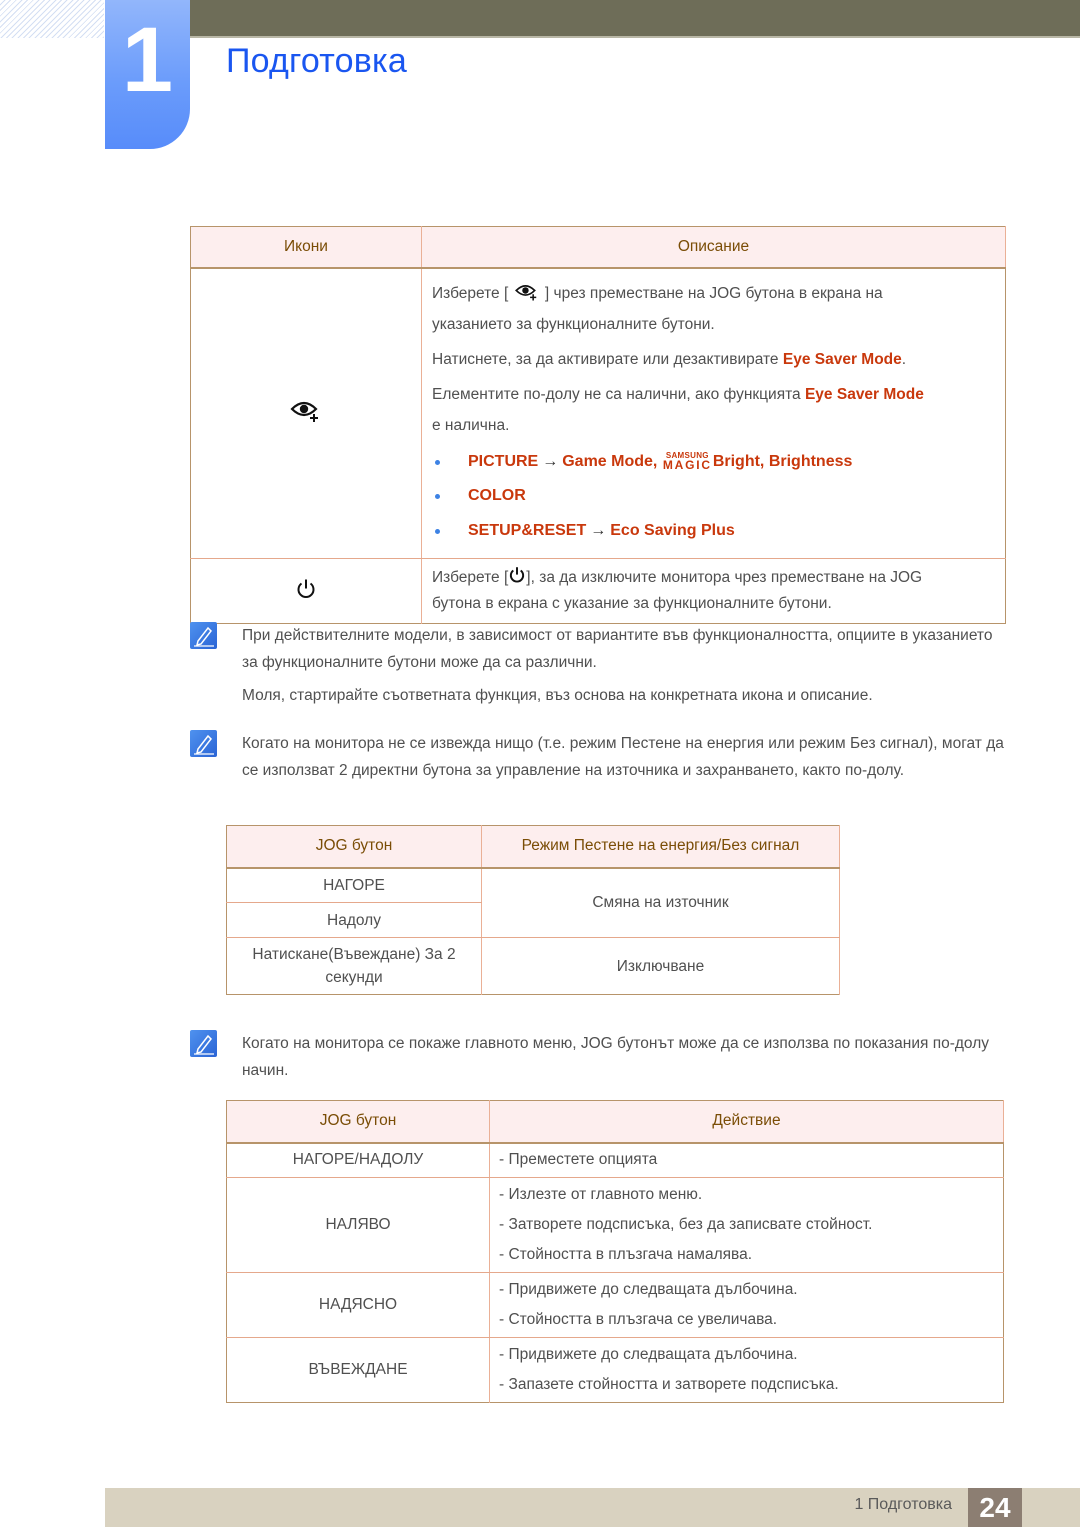 This screenshot has height=1527, width=1080. I want to click on table-row: НАГОРЕ Смяна на източник, so click(533, 902).